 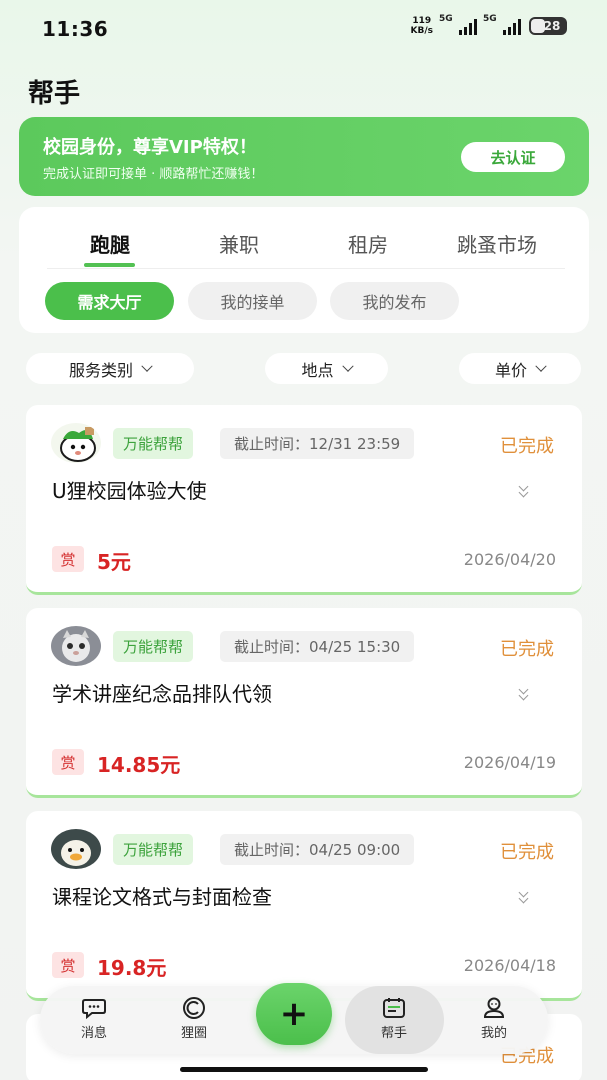 I want to click on status-icons: 119 KB/s 5G 5G 28, so click(x=488, y=25).